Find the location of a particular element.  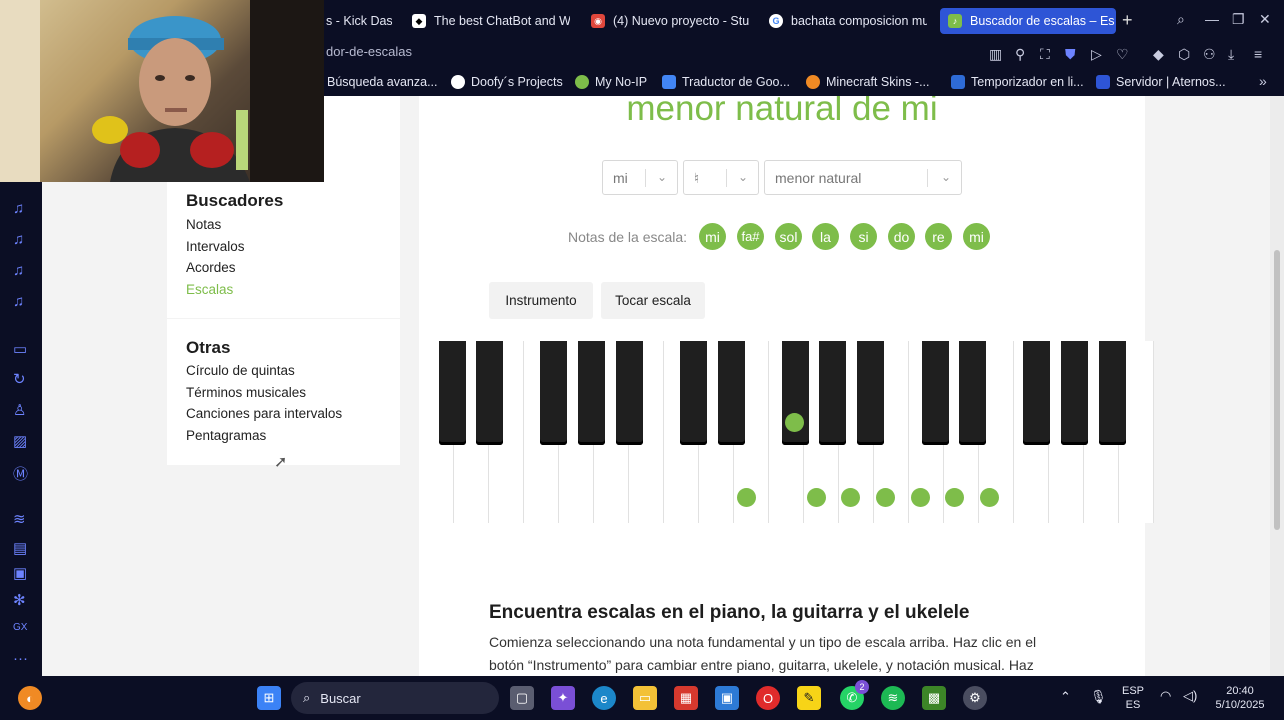

gx-icon: GX is located at coordinates (20, 627).